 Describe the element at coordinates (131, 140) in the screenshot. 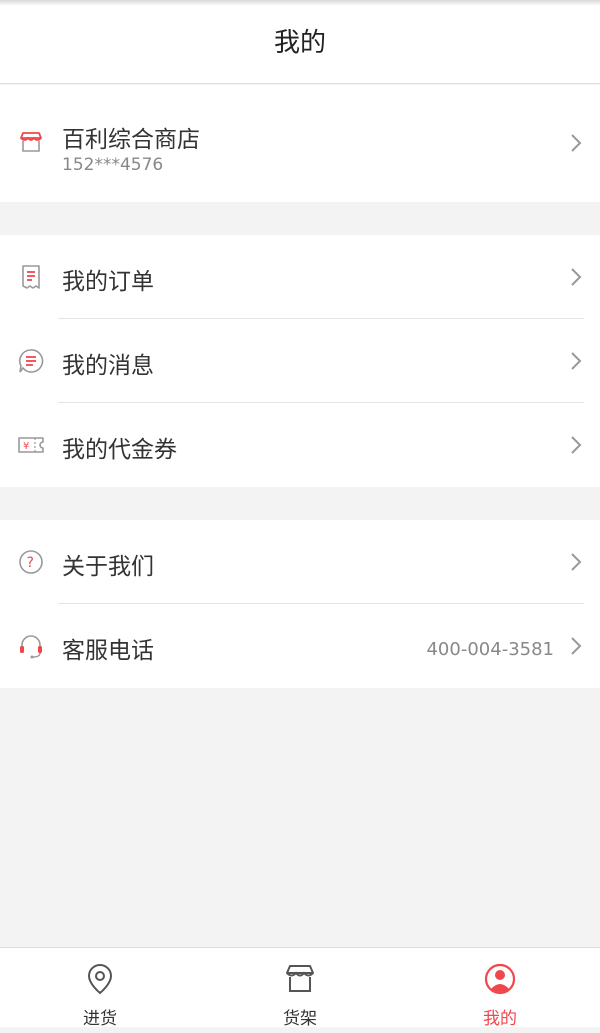

I see `shop-name: 百利综合商店` at that location.